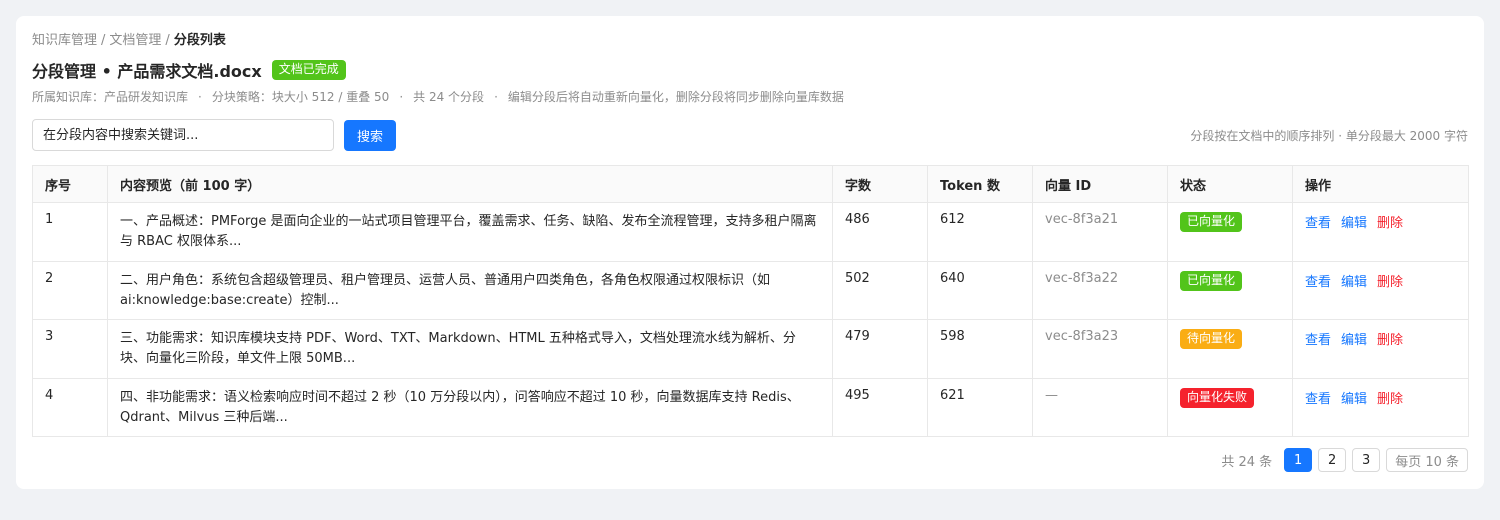 The image size is (1500, 520). Describe the element at coordinates (980, 407) in the screenshot. I see `segment-tokens: 621` at that location.